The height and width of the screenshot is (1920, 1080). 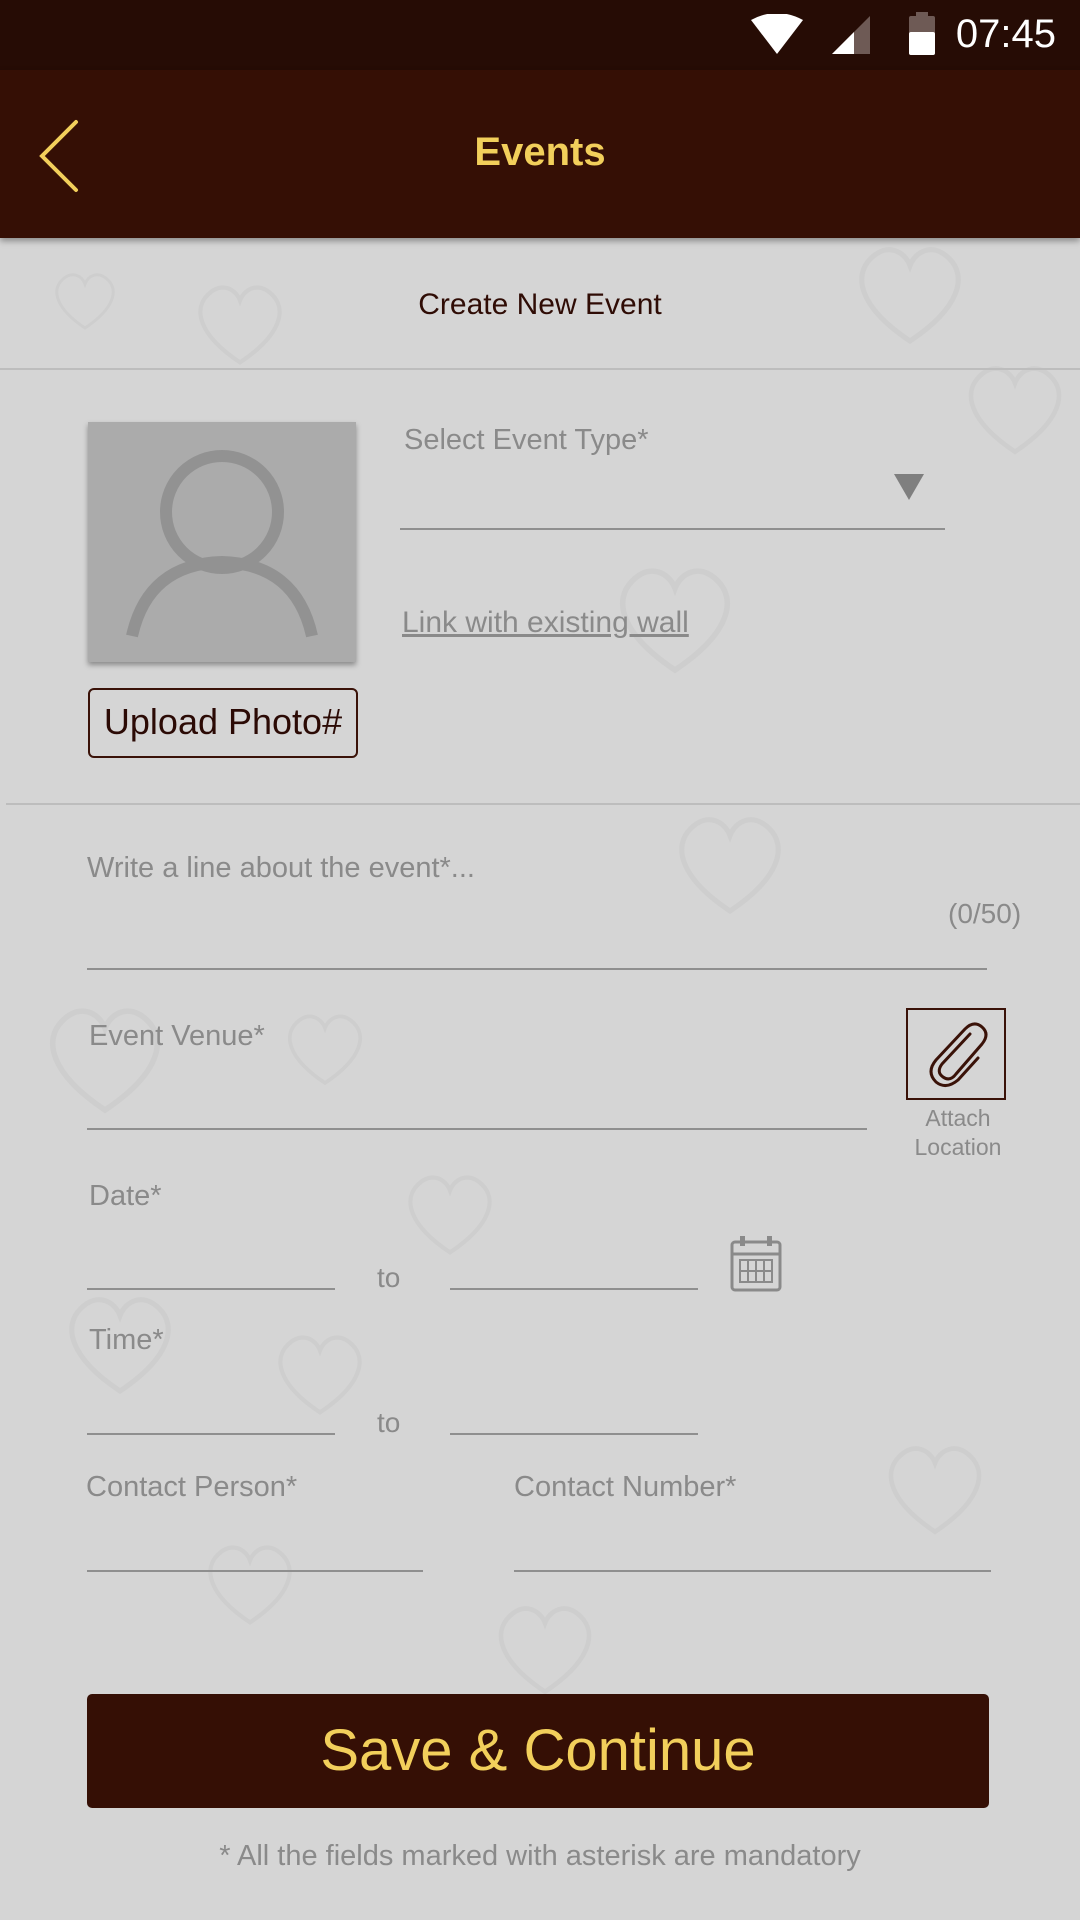 I want to click on app-bar: Events, so click(x=540, y=154).